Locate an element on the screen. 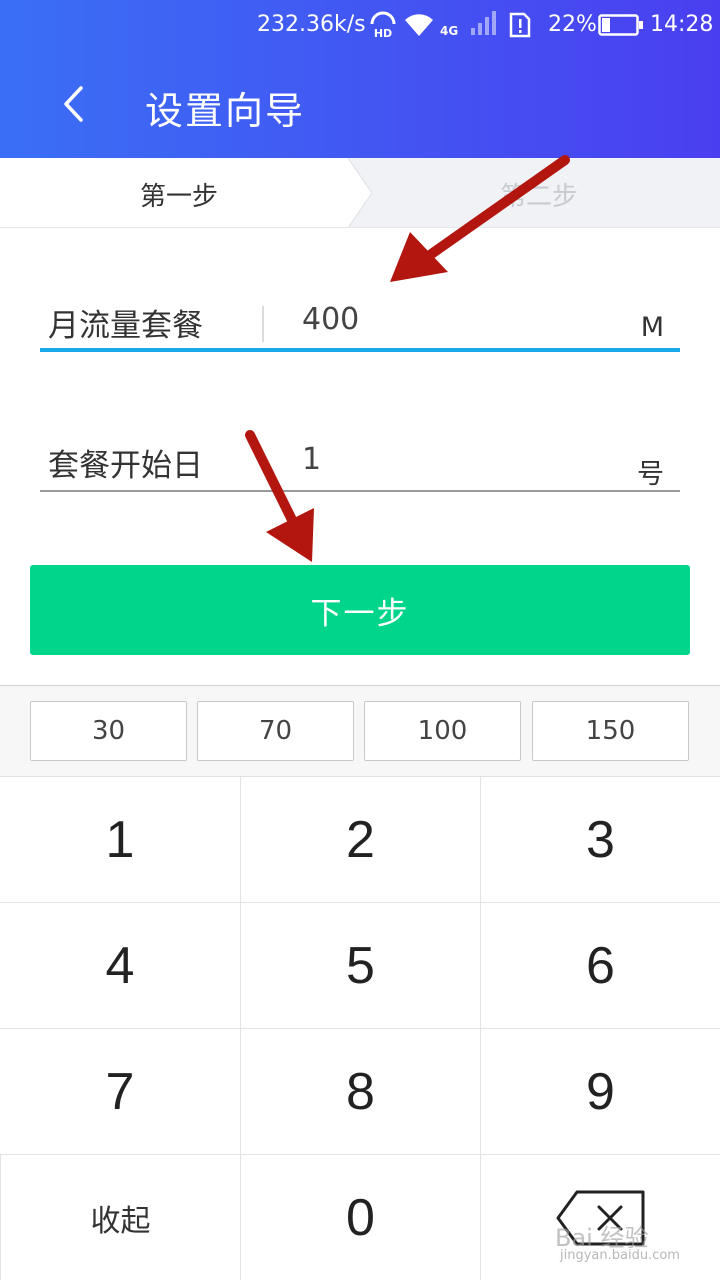  key-2: 2 is located at coordinates (361, 840).